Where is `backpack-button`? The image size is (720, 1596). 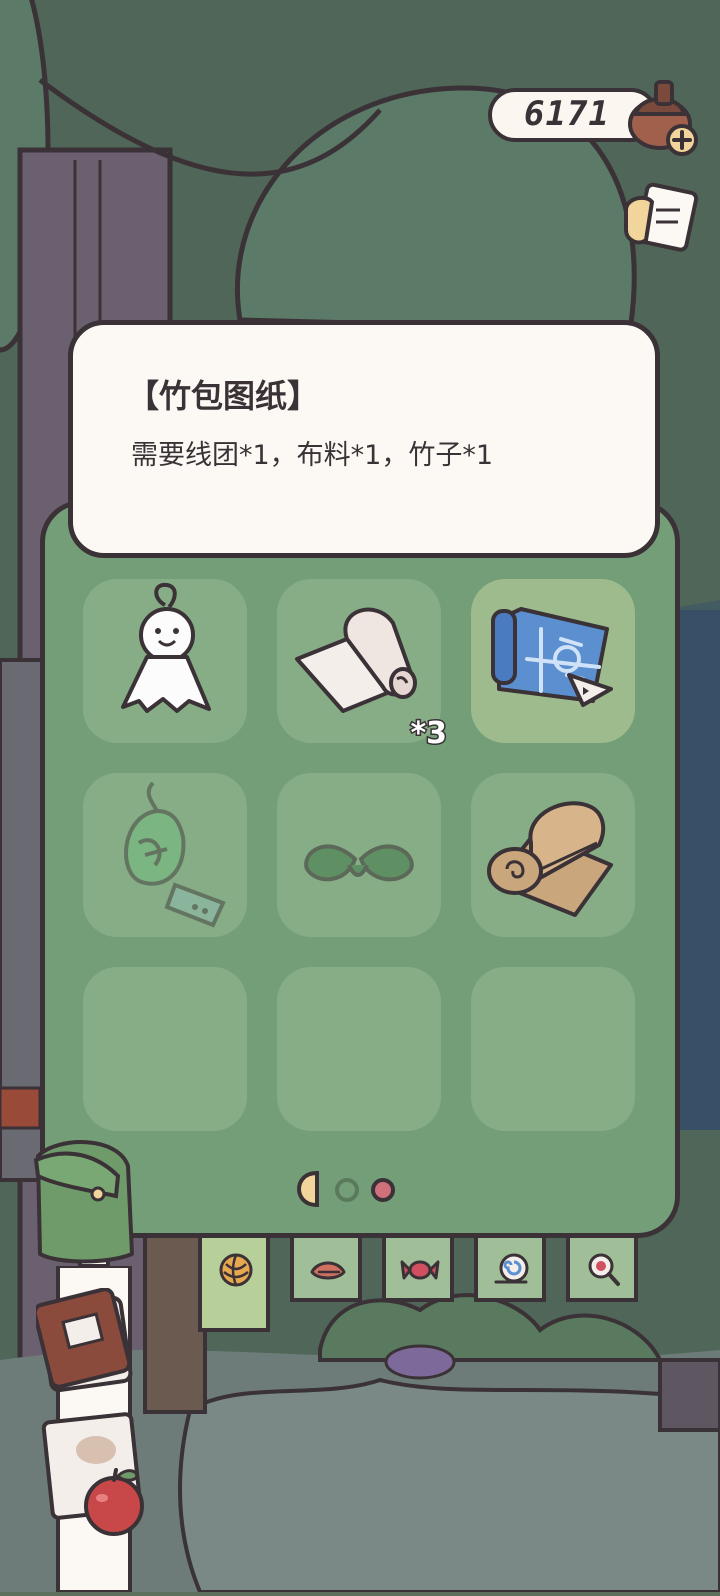
backpack-button is located at coordinates (86, 1202).